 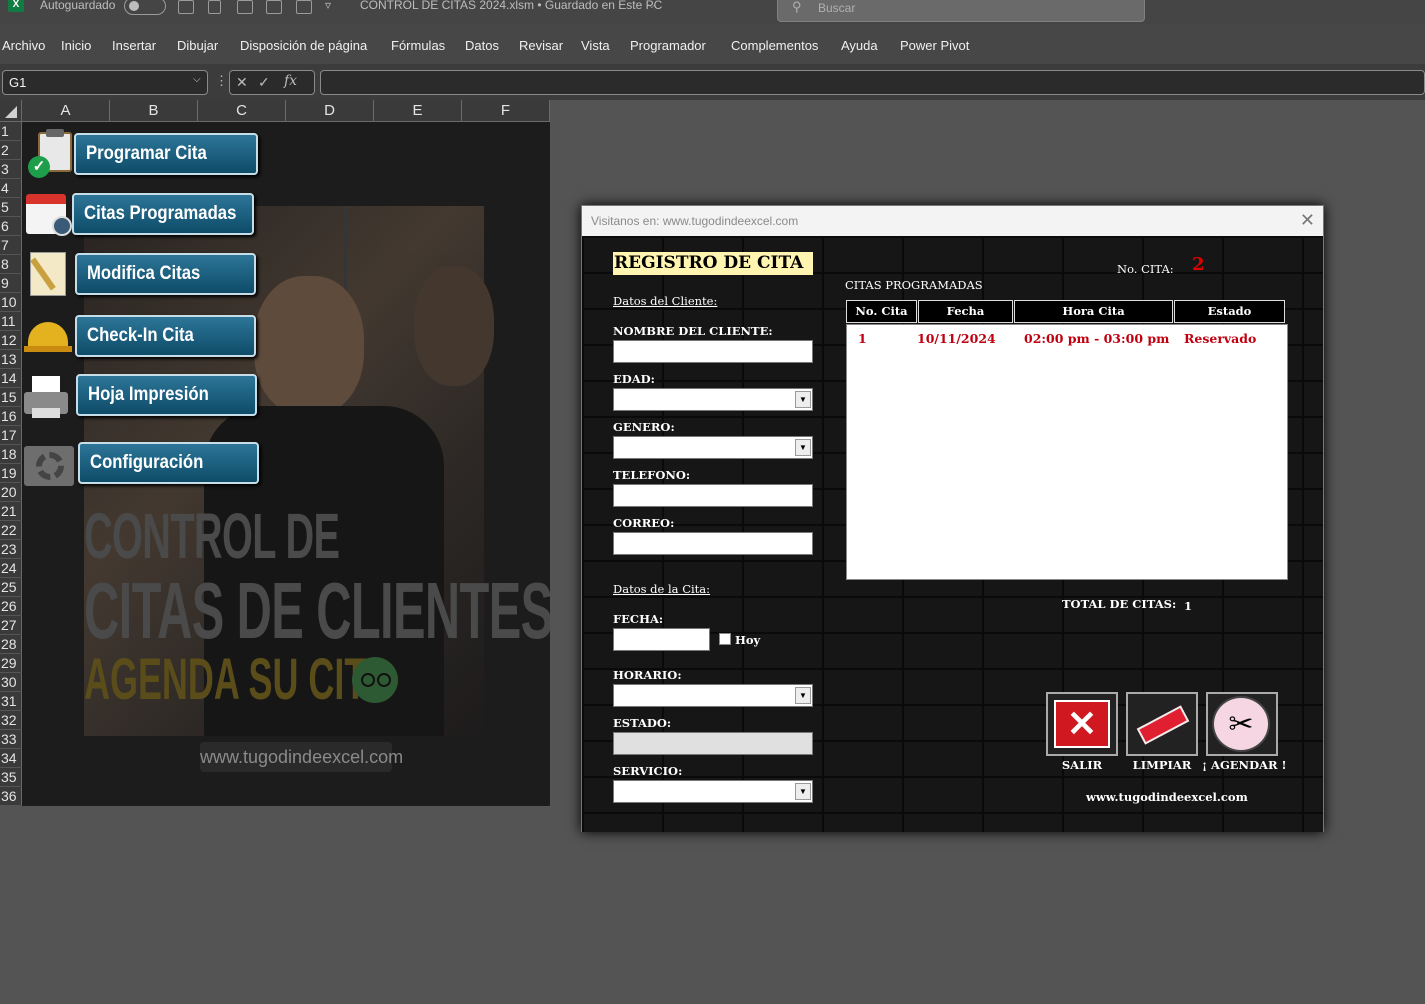 I want to click on menu-programador: Programador, so click(x=668, y=45).